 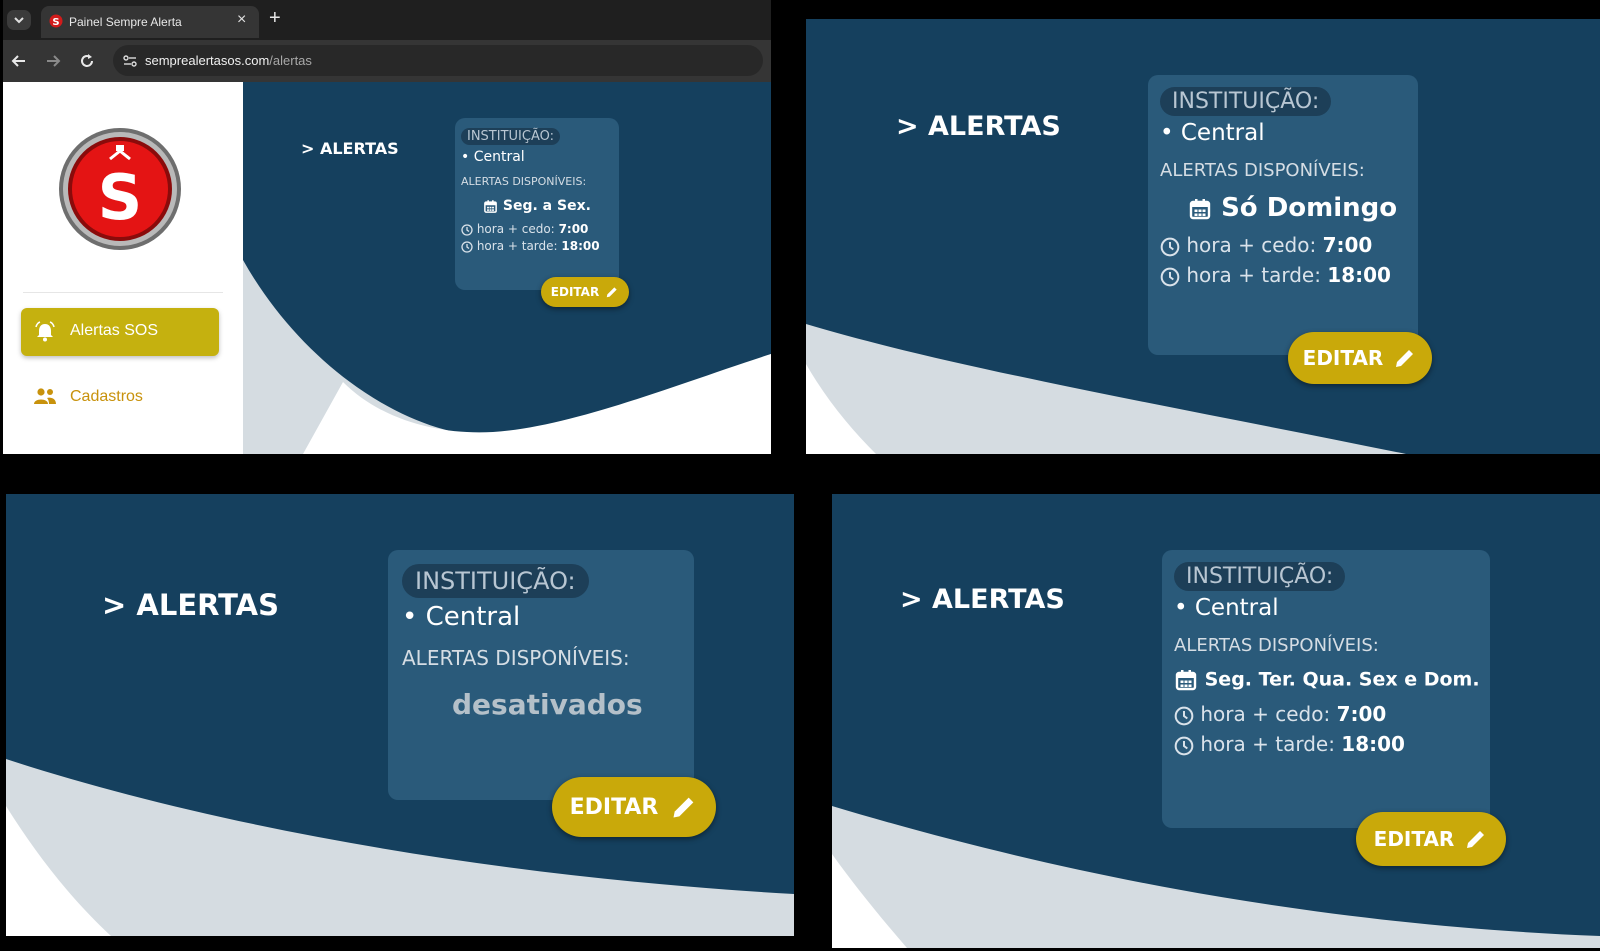 I want to click on sidebar-item-label: Cadastros, so click(x=106, y=396).